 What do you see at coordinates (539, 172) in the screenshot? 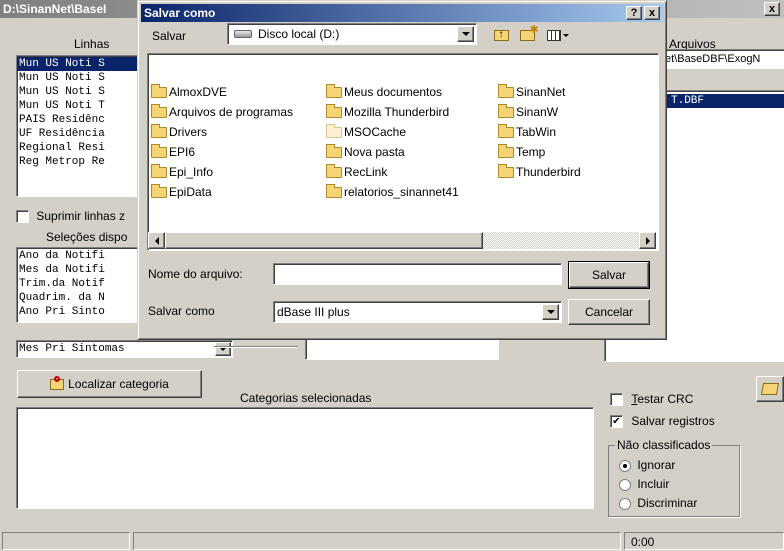
I see `file-item: Thunderbird` at bounding box center [539, 172].